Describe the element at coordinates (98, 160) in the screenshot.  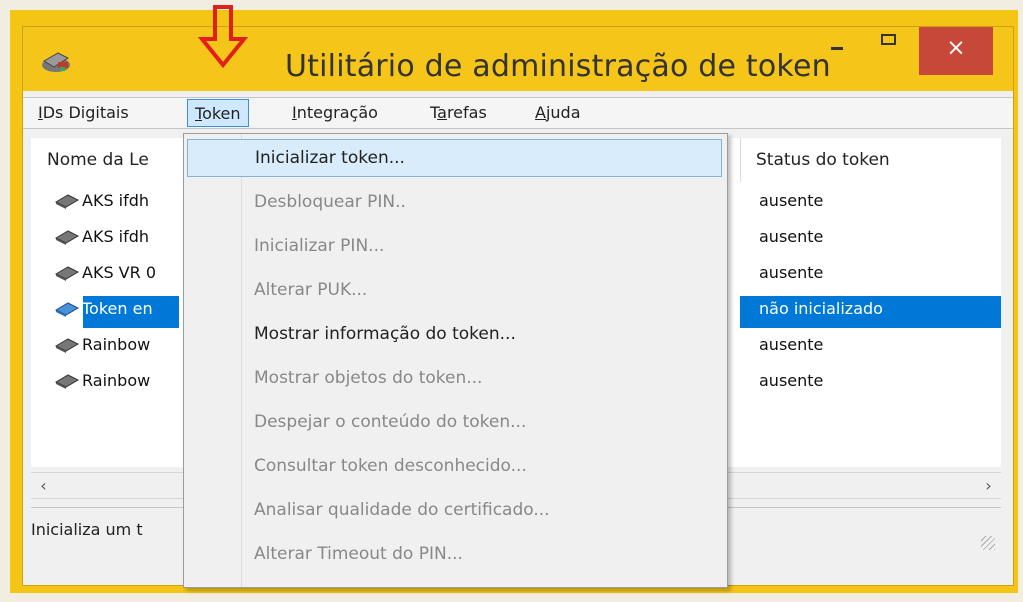
I see `column-header-name: Nome da Le` at that location.